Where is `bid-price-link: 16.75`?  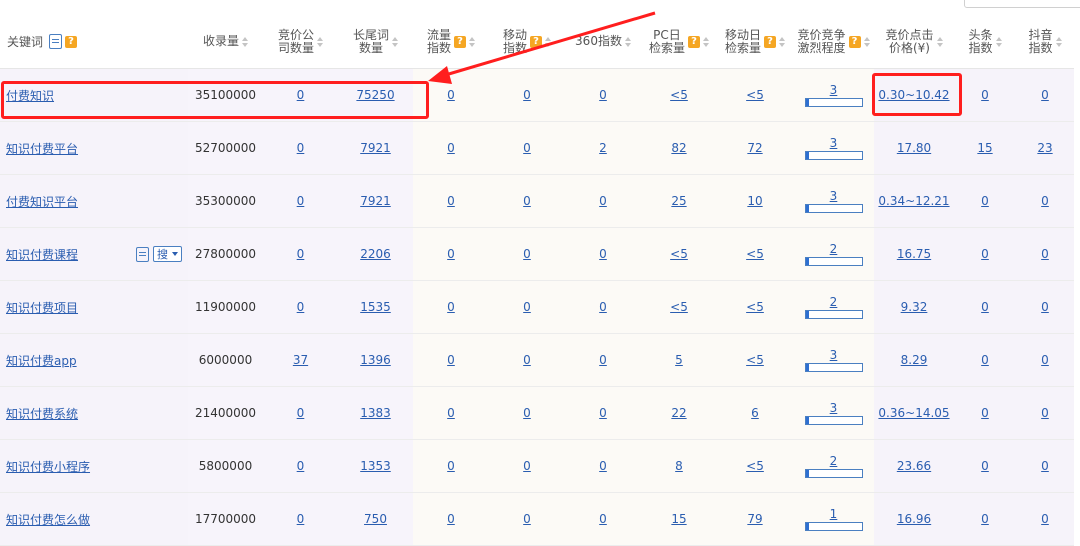 bid-price-link: 16.75 is located at coordinates (914, 254).